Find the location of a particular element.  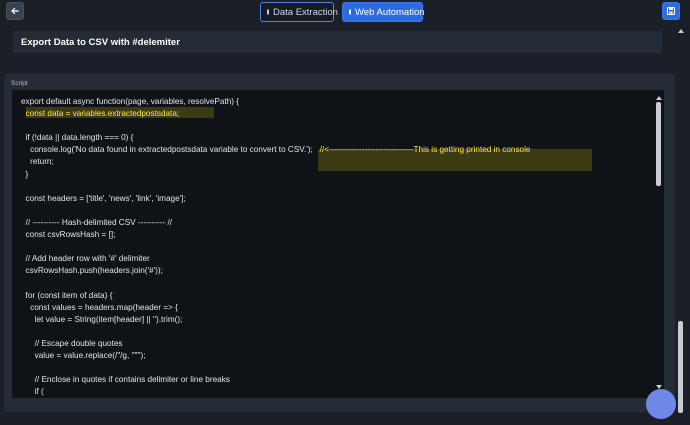

radio-dot-icon is located at coordinates (350, 12).